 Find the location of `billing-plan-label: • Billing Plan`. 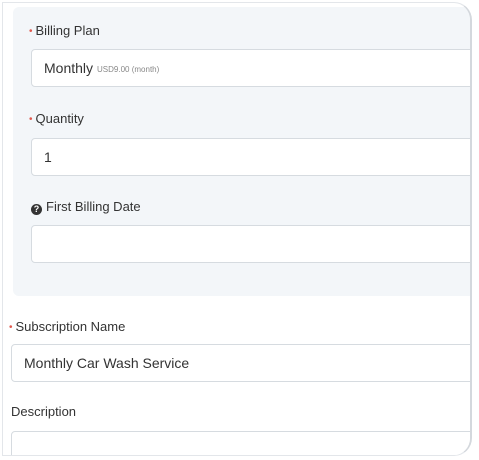

billing-plan-label: • Billing Plan is located at coordinates (64, 30).